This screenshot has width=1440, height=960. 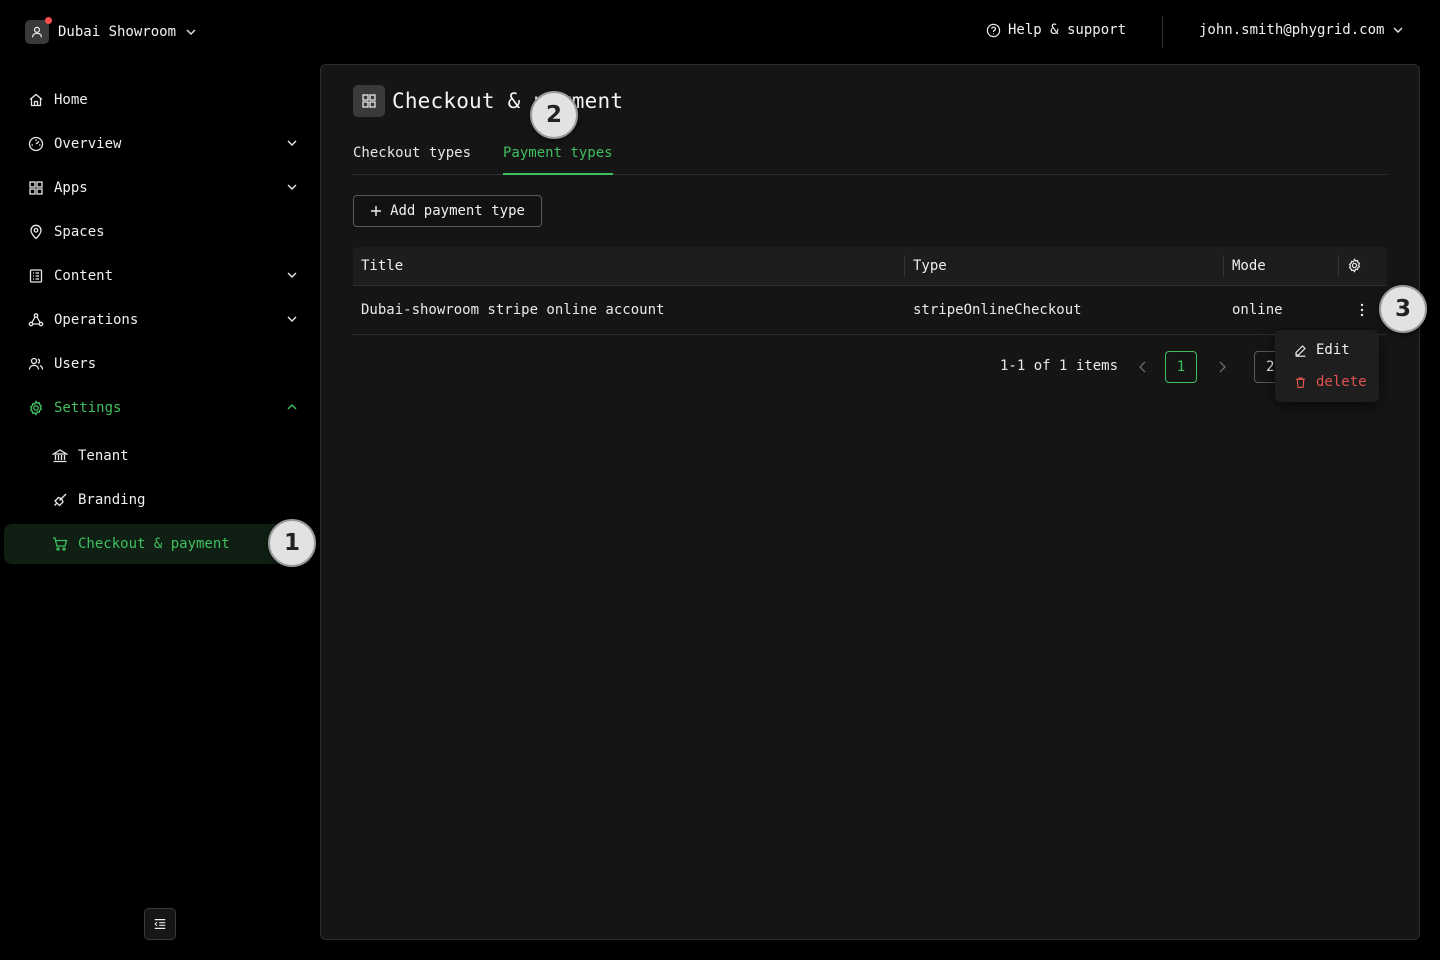 I want to click on content-list-icon, so click(x=36, y=276).